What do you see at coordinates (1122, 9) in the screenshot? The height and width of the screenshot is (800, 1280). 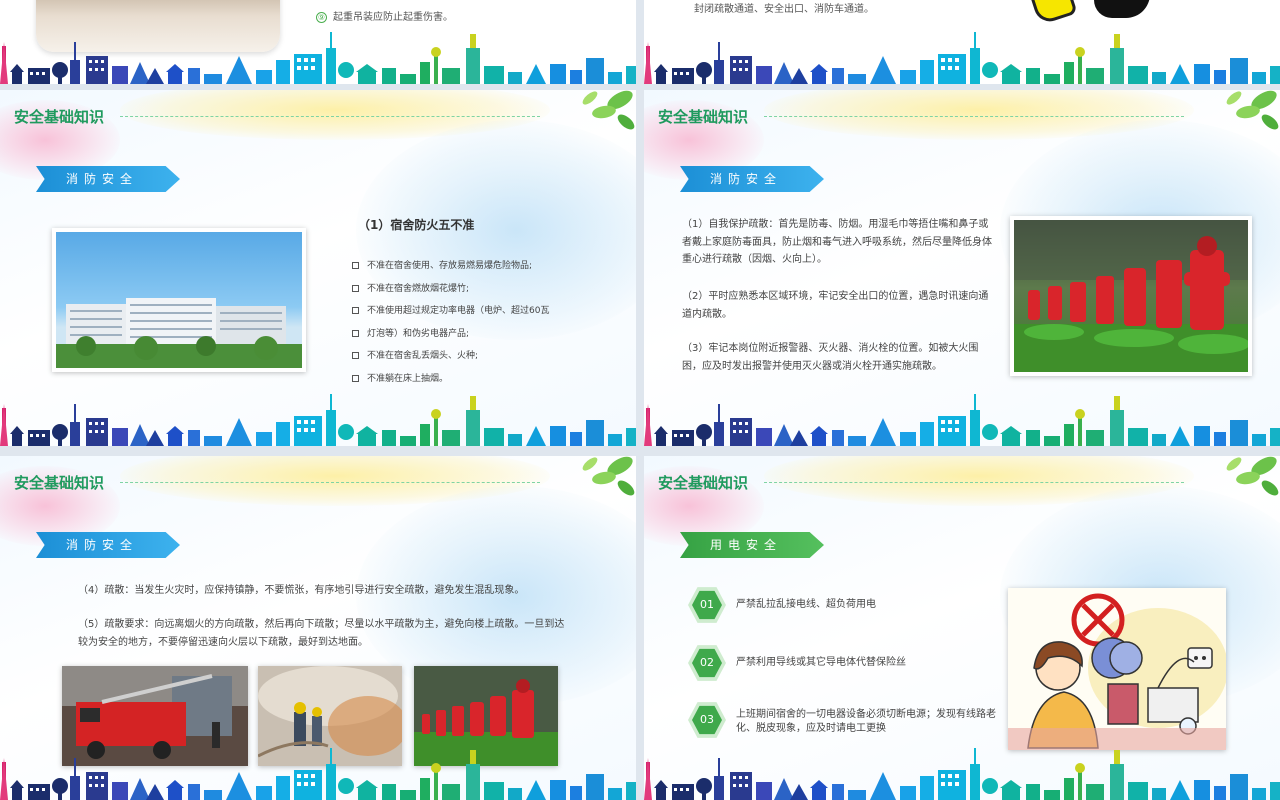 I see `cartoon-figure` at bounding box center [1122, 9].